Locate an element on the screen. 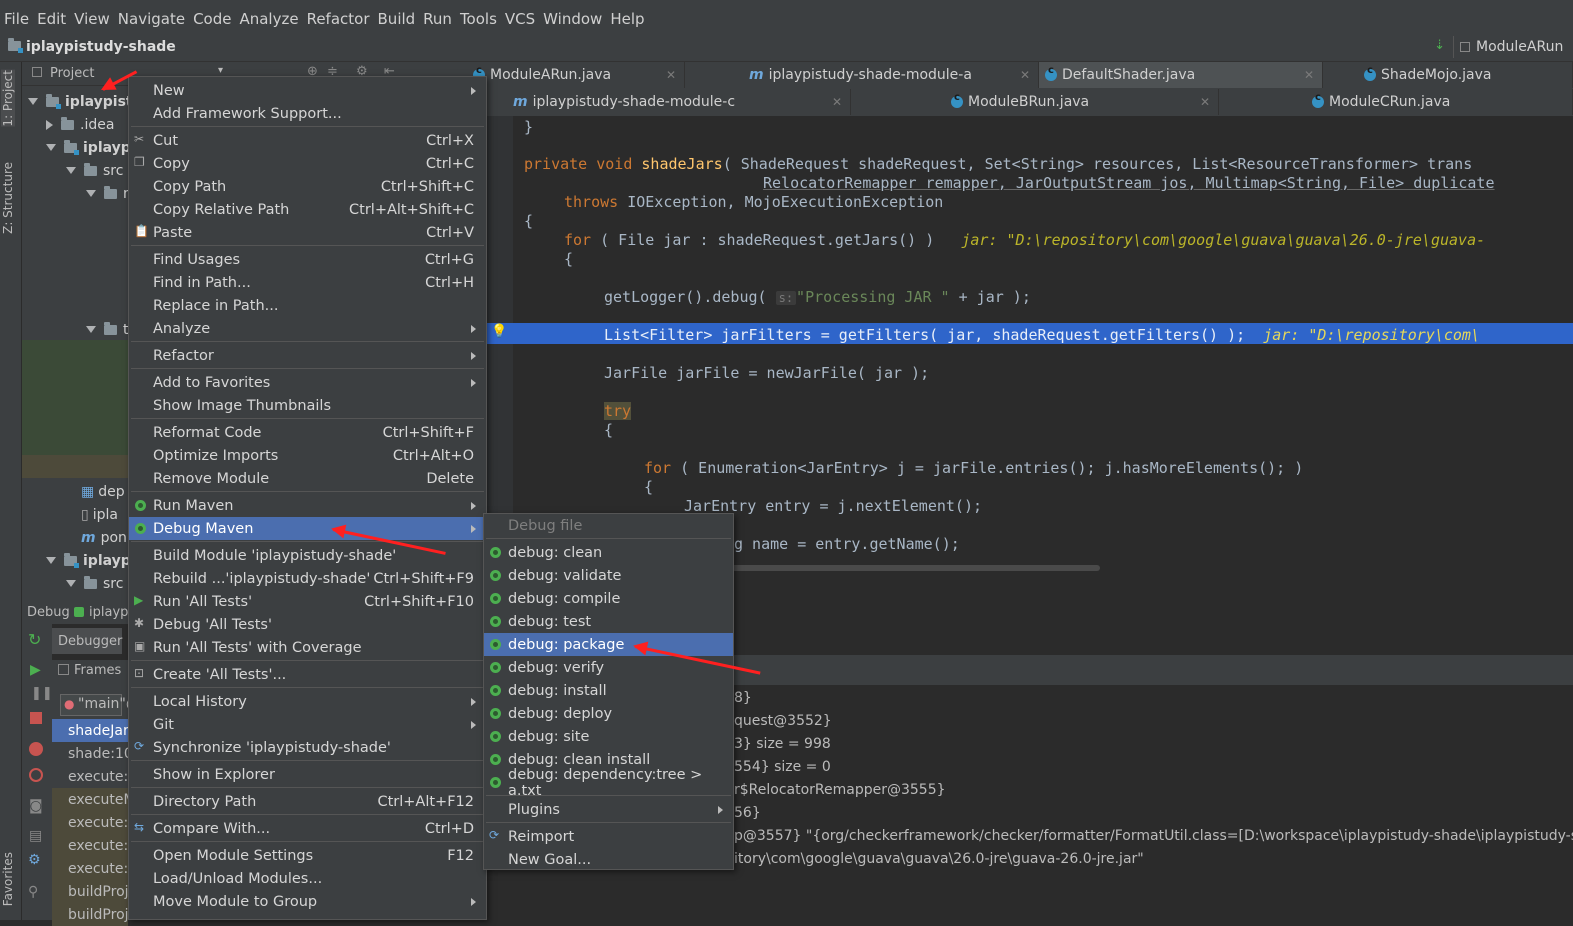 This screenshot has width=1573, height=926. stack-frame: shadeJar is located at coordinates (90, 730).